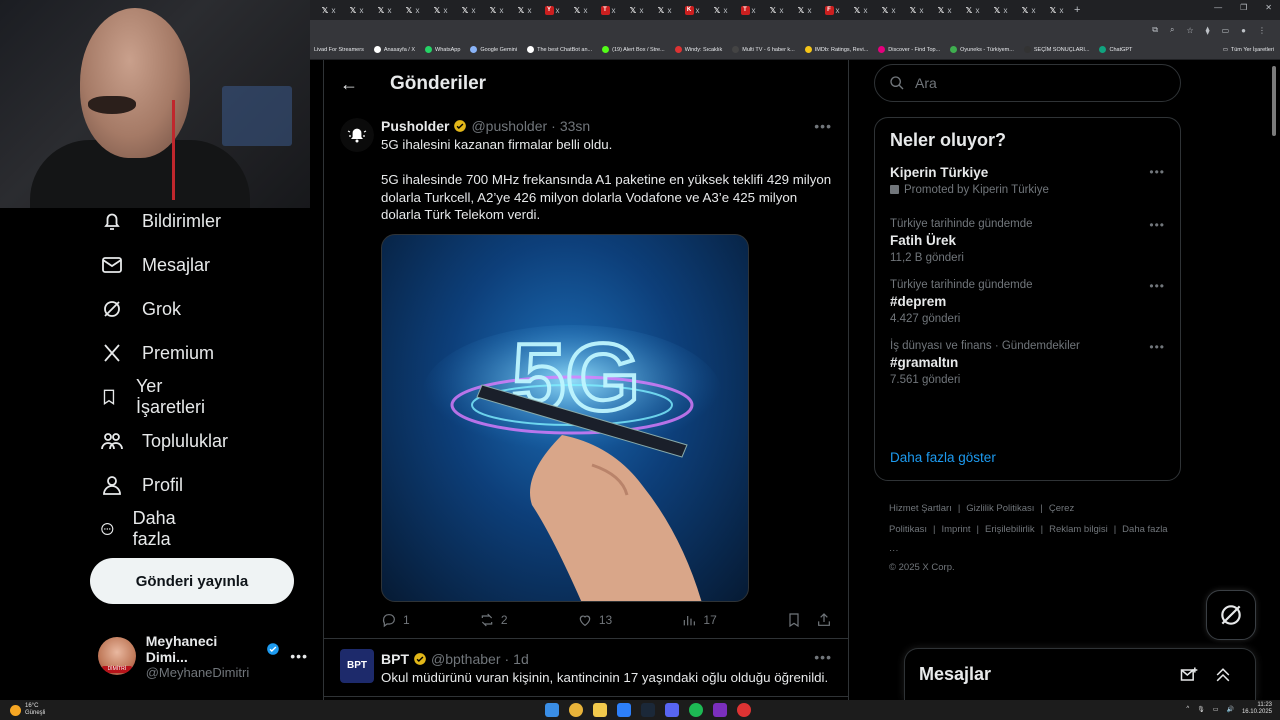 The width and height of the screenshot is (1280, 720). Describe the element at coordinates (575, 126) in the screenshot. I see `tweet-time: 33sn` at that location.